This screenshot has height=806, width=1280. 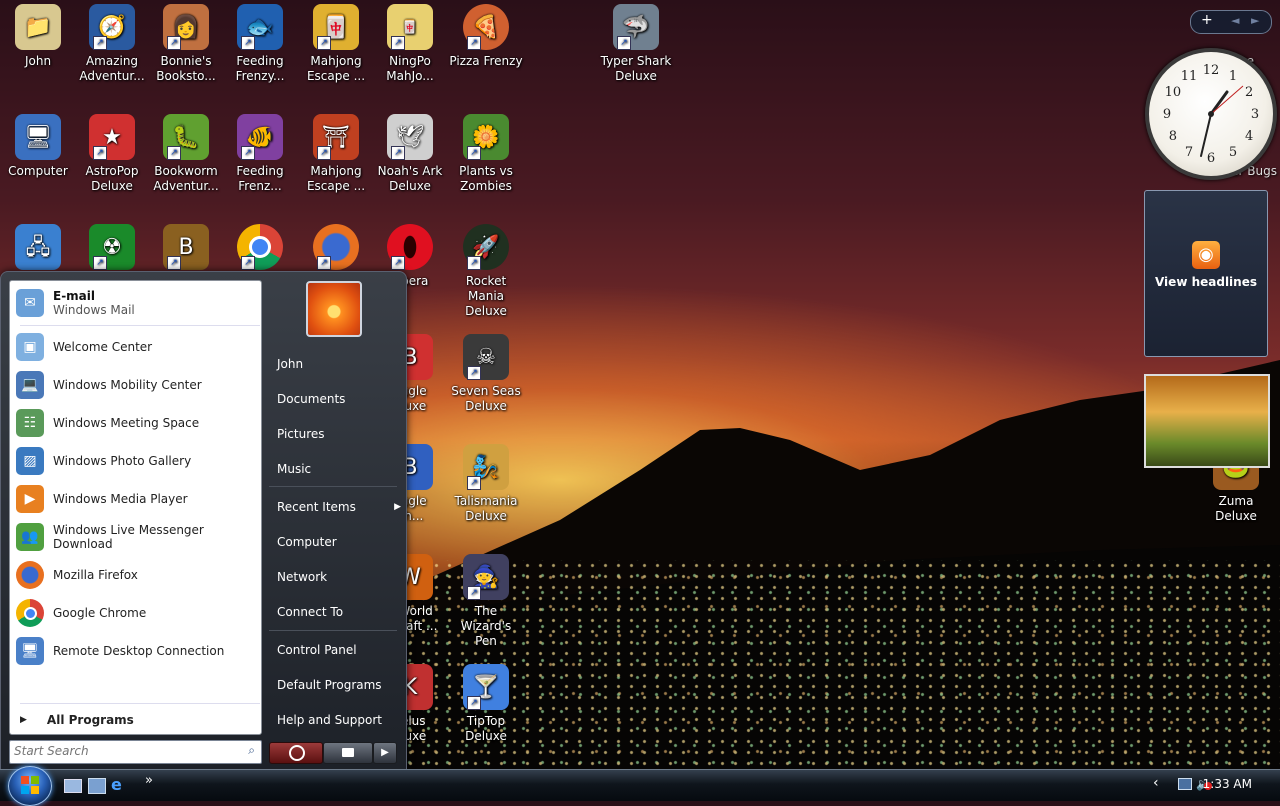 I want to click on wizard-icon: 🧙 ↗, so click(x=486, y=577).